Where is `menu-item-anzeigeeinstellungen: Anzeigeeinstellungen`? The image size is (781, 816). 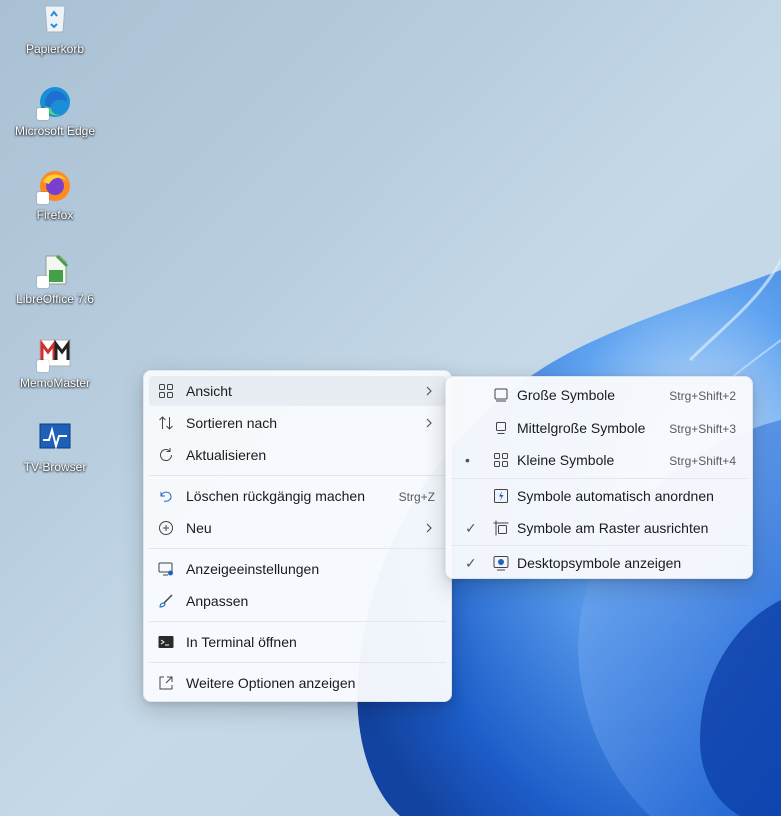
menu-item-anzeigeeinstellungen: Anzeigeeinstellungen is located at coordinates (297, 569).